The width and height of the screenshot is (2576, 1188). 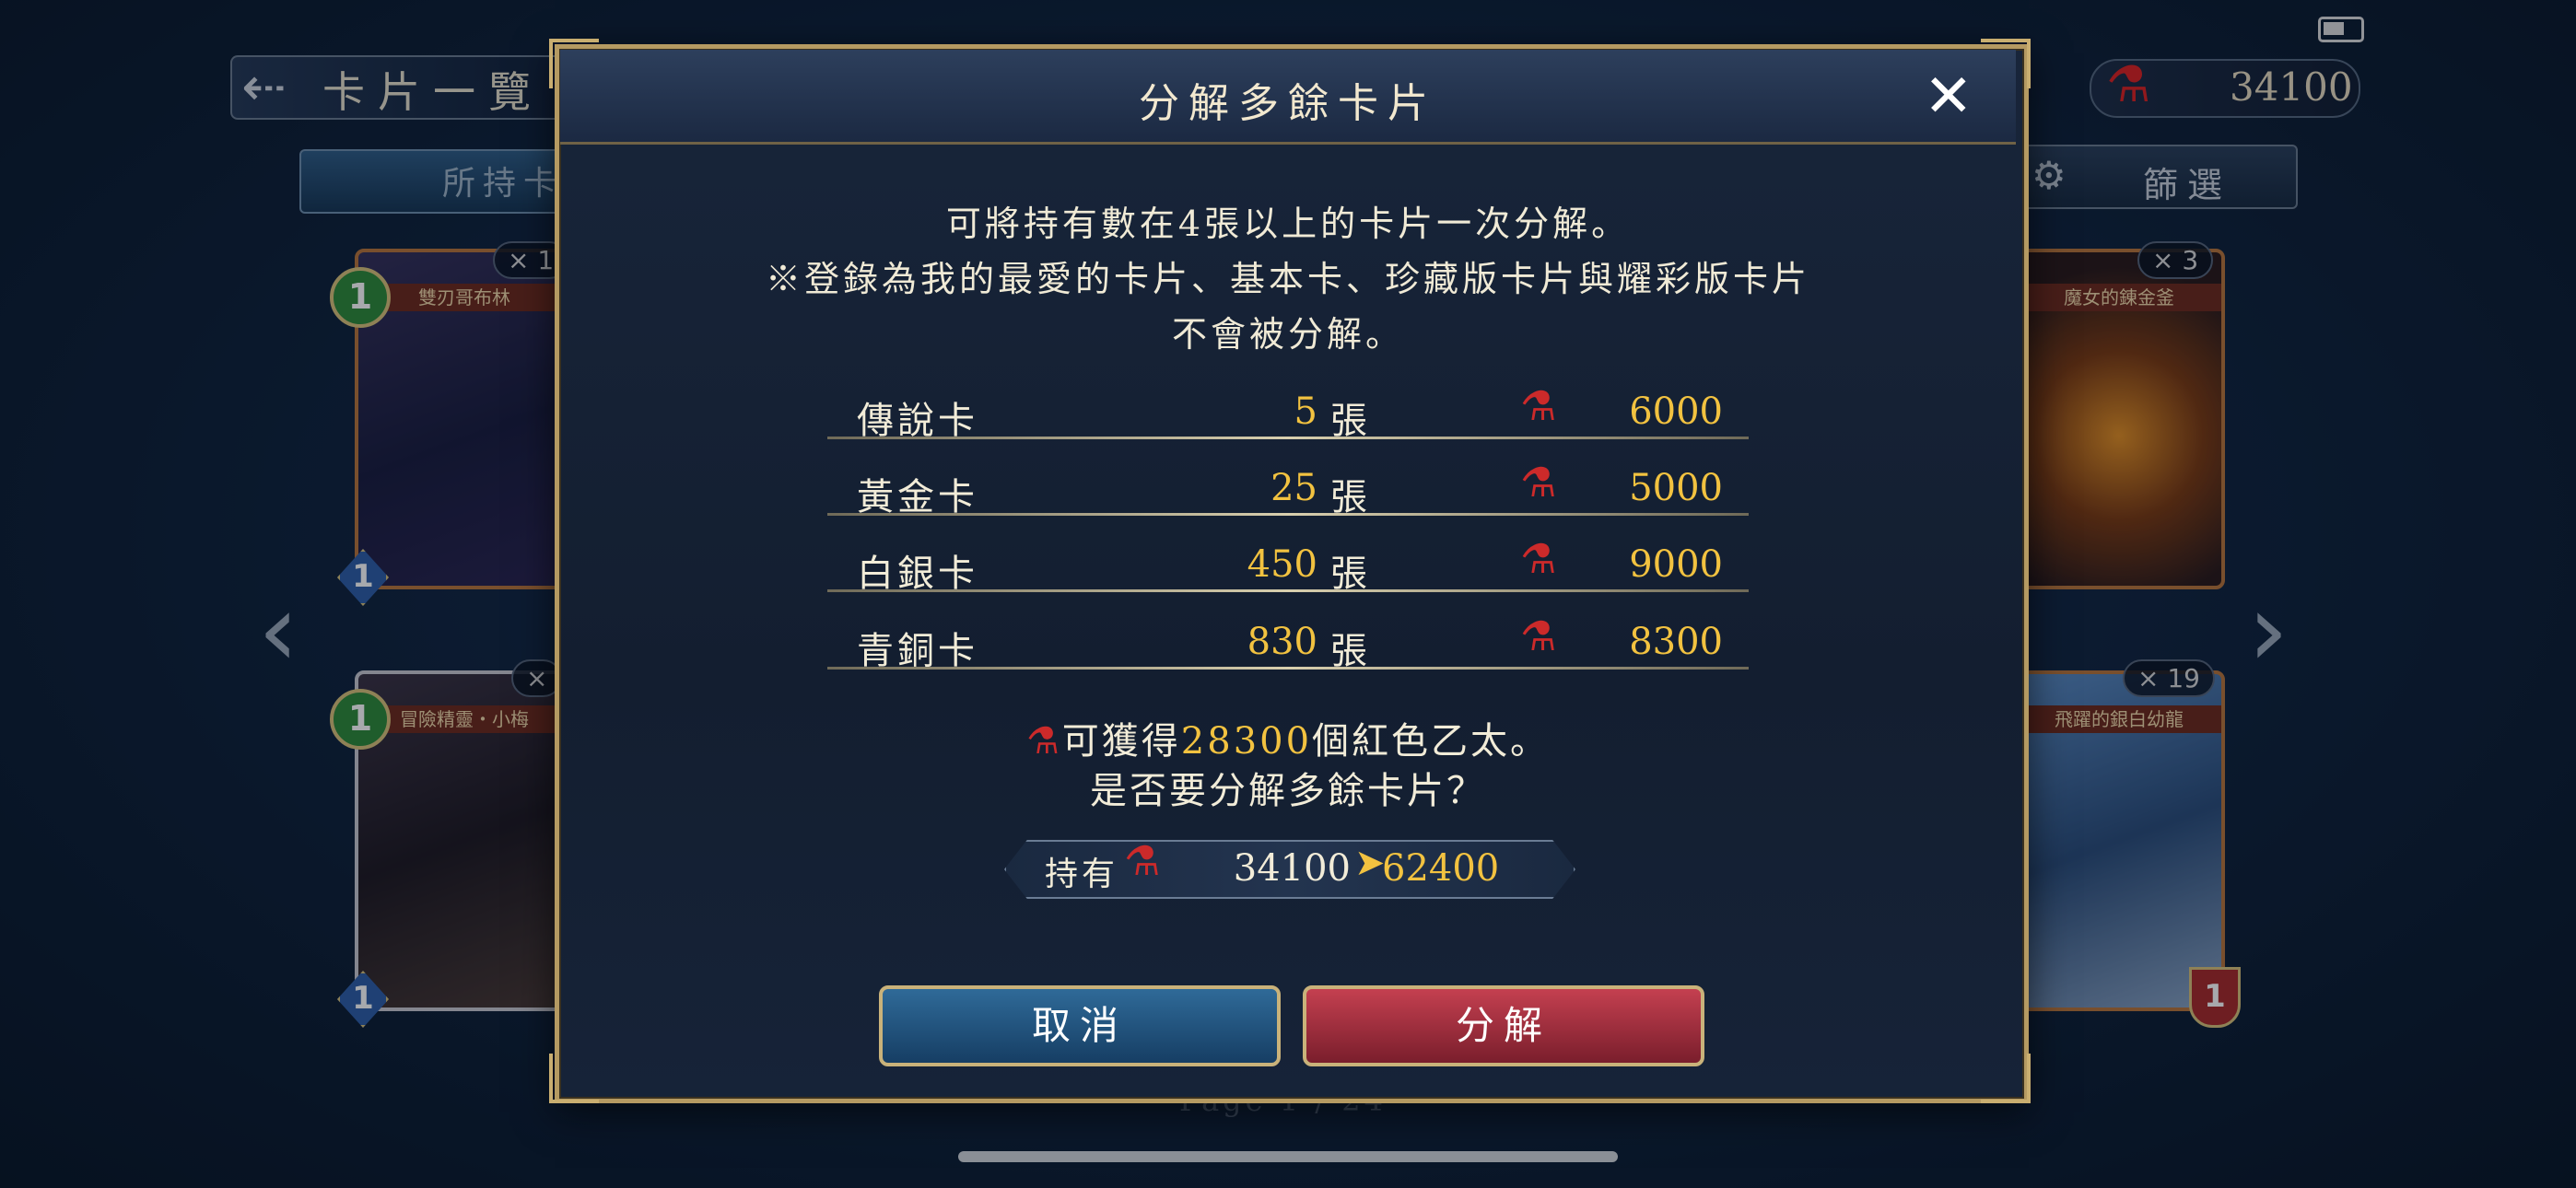 I want to click on rarity-legend-count: 5, so click(x=1305, y=411).